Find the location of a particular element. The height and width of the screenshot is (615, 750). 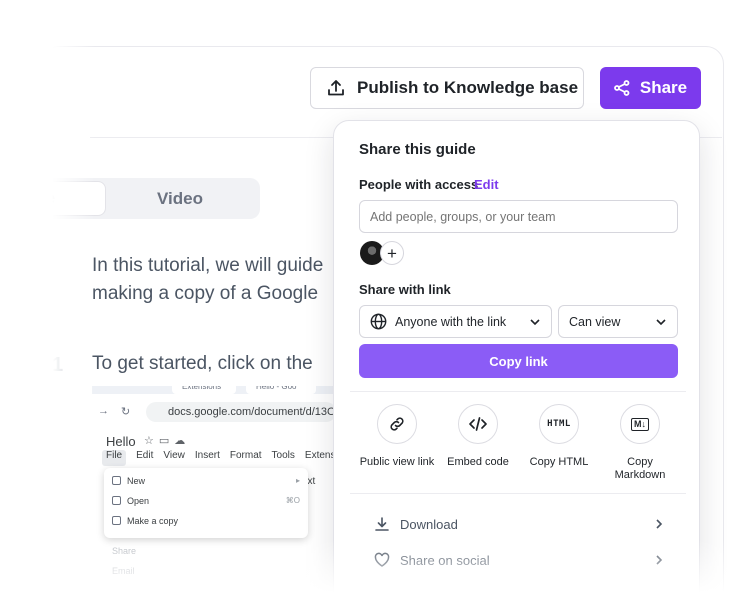

doc-title-icons: ☆▭☁ is located at coordinates (167, 441).